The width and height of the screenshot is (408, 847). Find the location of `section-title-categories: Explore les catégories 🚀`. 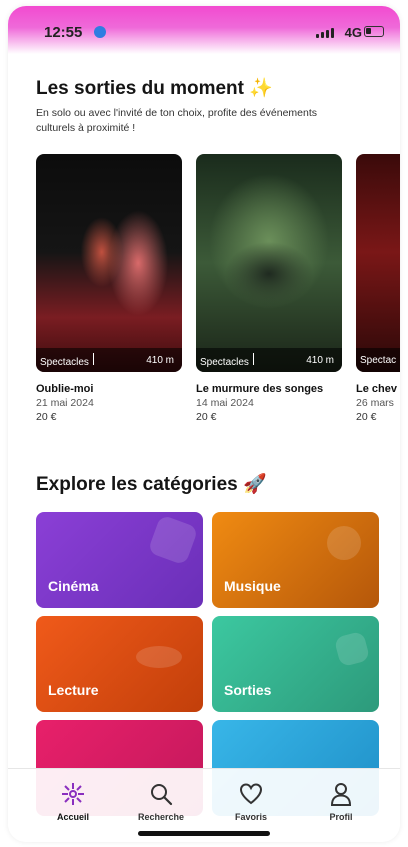

section-title-categories: Explore les catégories 🚀 is located at coordinates (151, 484).